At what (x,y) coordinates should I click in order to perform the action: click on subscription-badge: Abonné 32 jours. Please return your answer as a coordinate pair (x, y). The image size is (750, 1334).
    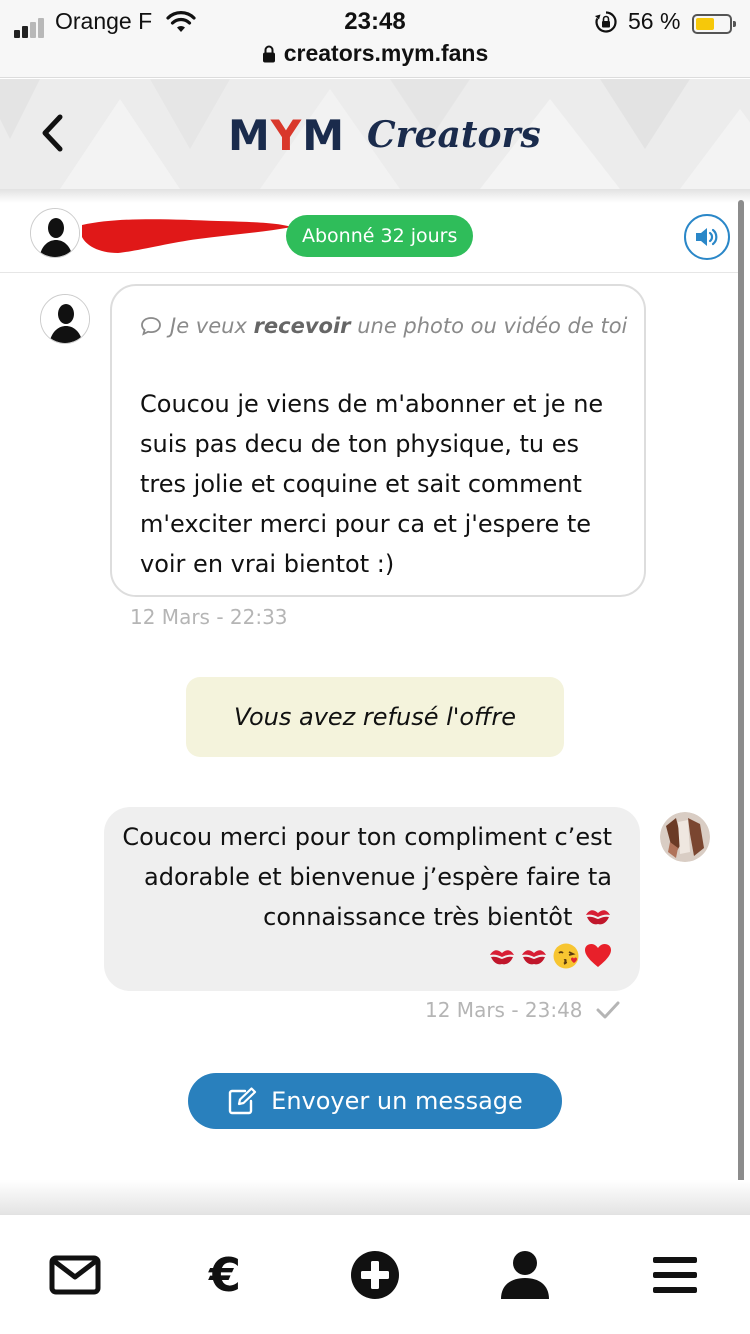
    Looking at the image, I should click on (380, 236).